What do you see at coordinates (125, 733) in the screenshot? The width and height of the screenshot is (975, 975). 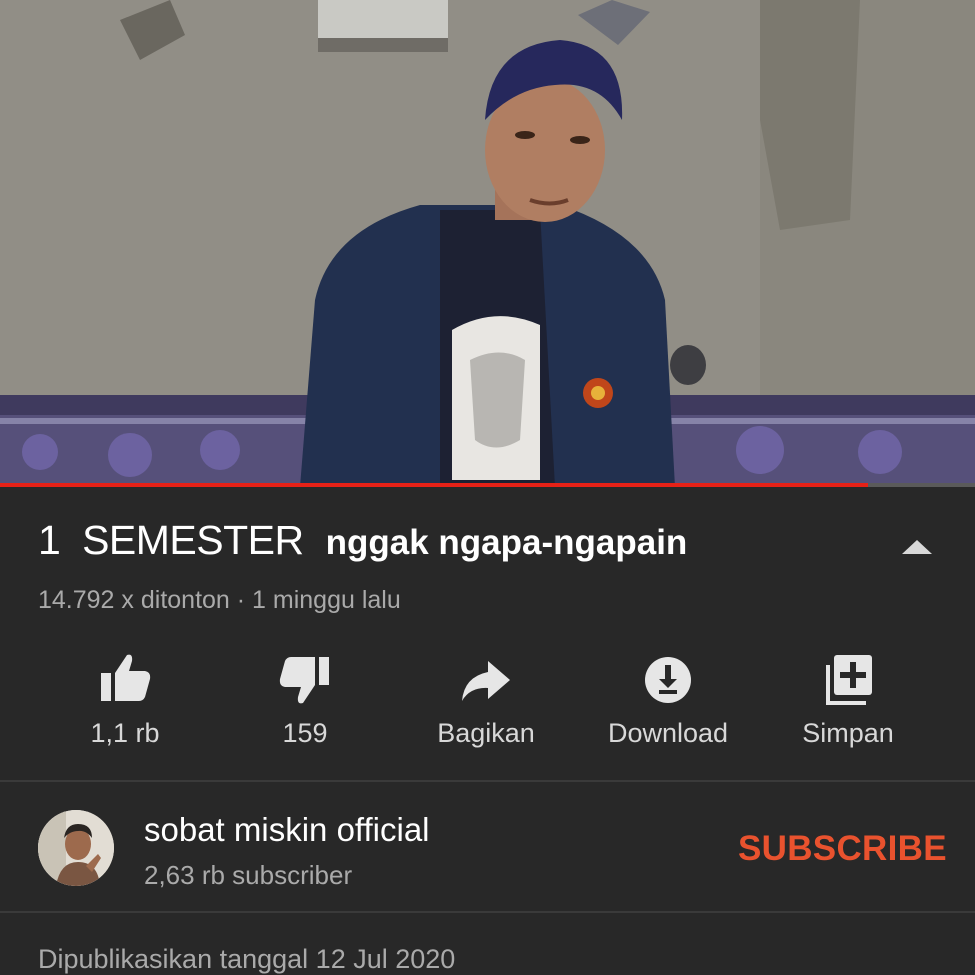 I see `like-count: 1,1 rb` at bounding box center [125, 733].